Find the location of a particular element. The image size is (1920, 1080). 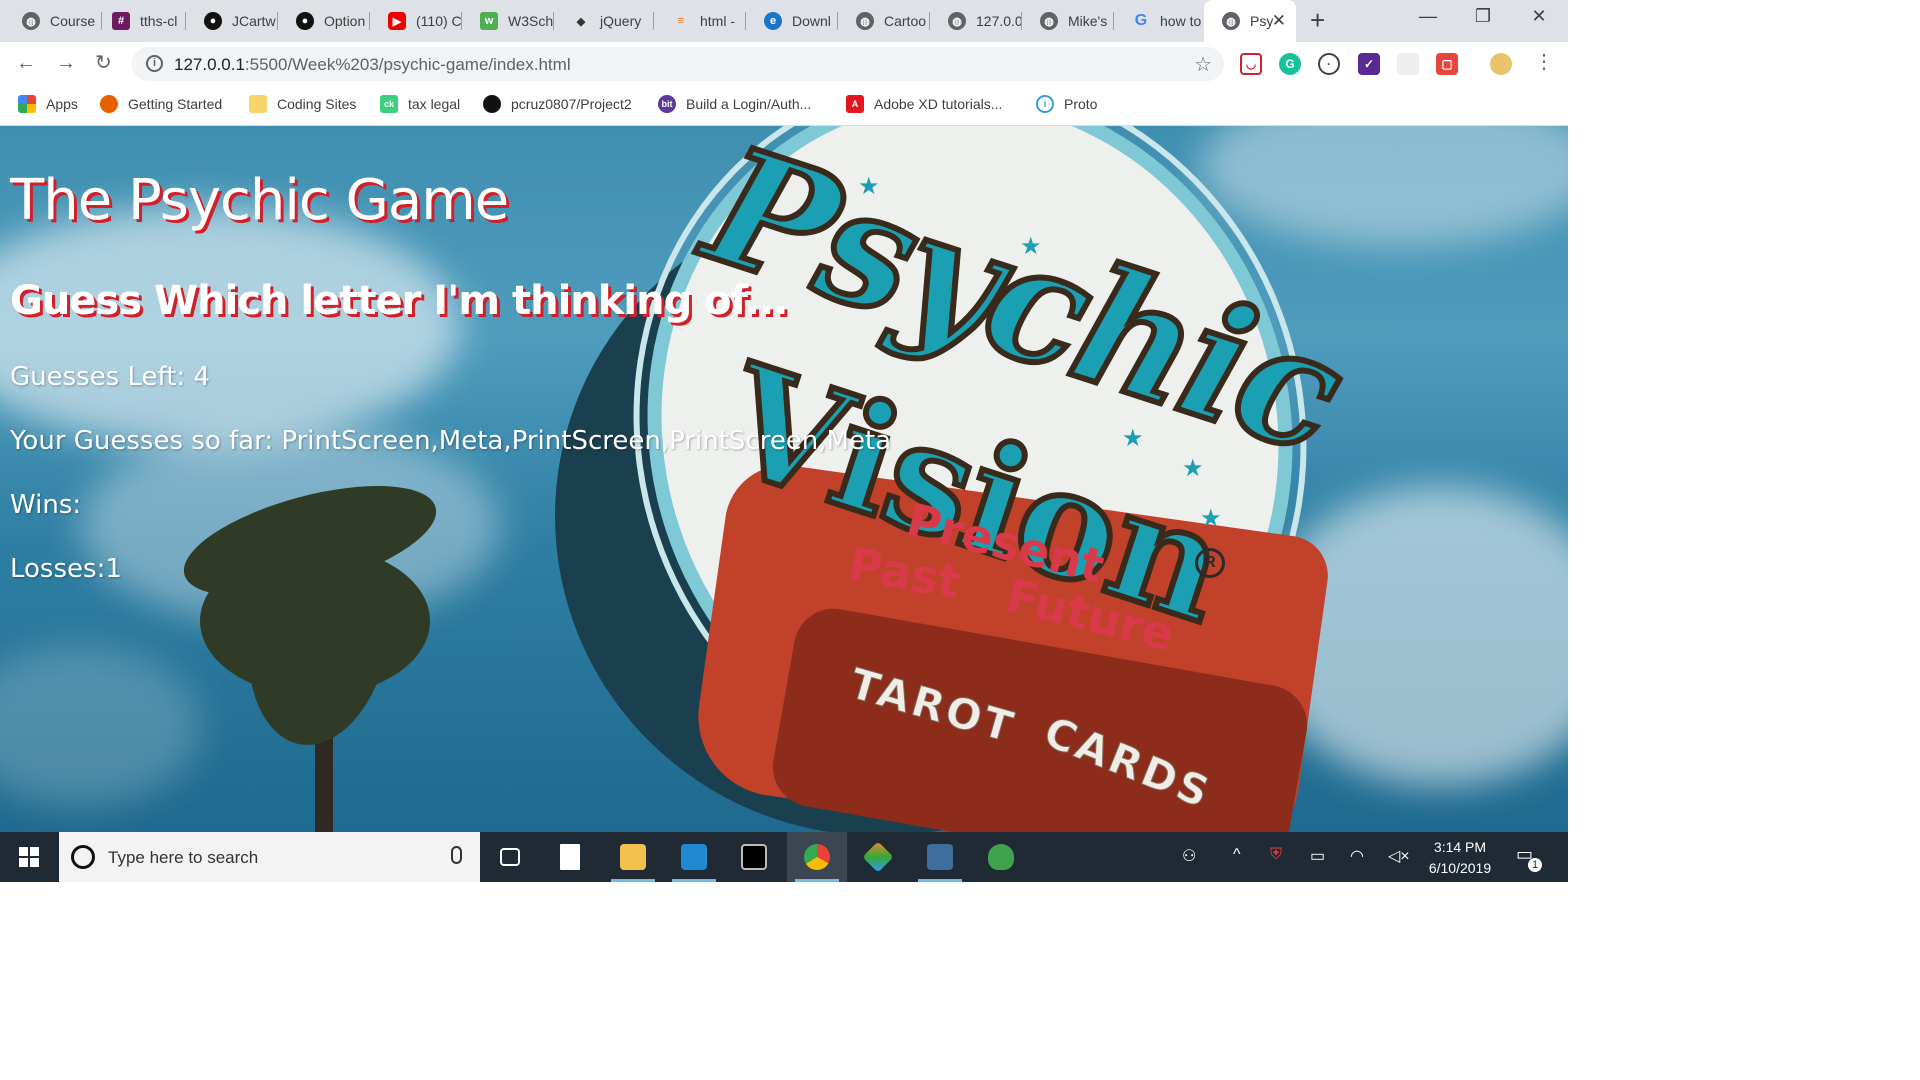

reload-icon: ↻ is located at coordinates (103, 63).